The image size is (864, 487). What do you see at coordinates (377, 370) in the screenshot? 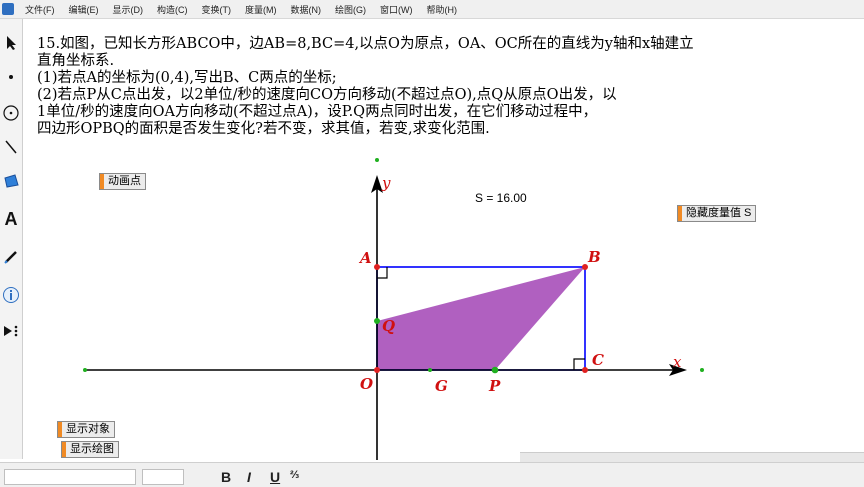
I see `point-o` at bounding box center [377, 370].